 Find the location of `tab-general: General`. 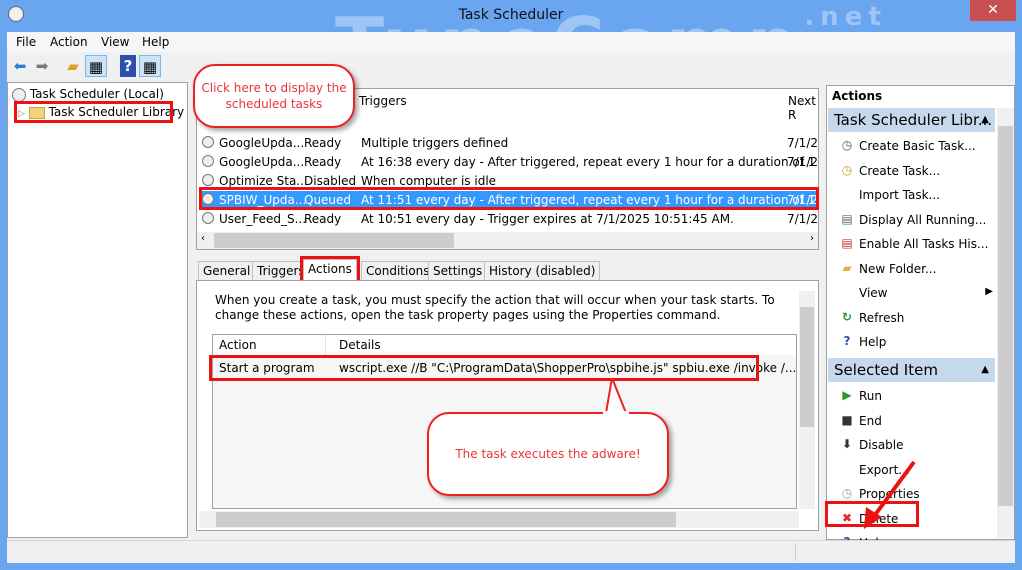

tab-general: General is located at coordinates (227, 271).